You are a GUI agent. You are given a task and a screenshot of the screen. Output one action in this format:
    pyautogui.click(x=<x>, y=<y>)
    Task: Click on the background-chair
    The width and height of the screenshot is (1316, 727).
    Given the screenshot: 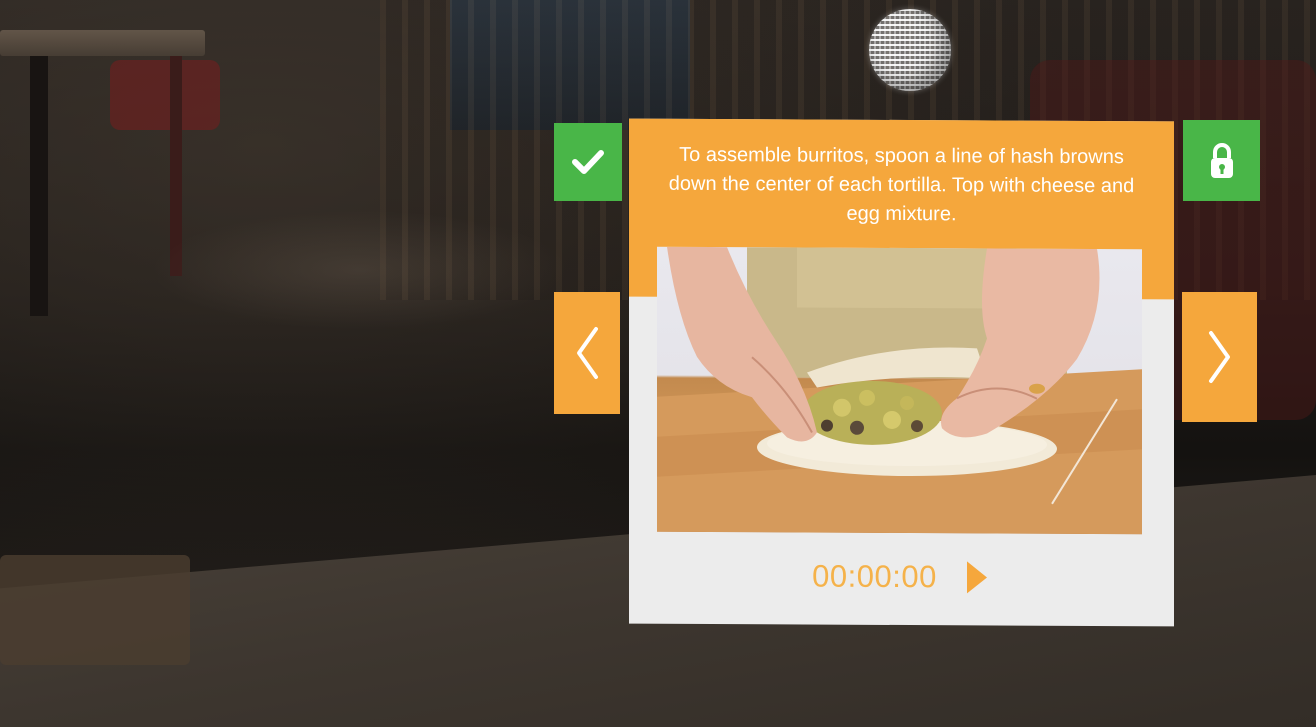 What is the action you would take?
    pyautogui.click(x=165, y=95)
    